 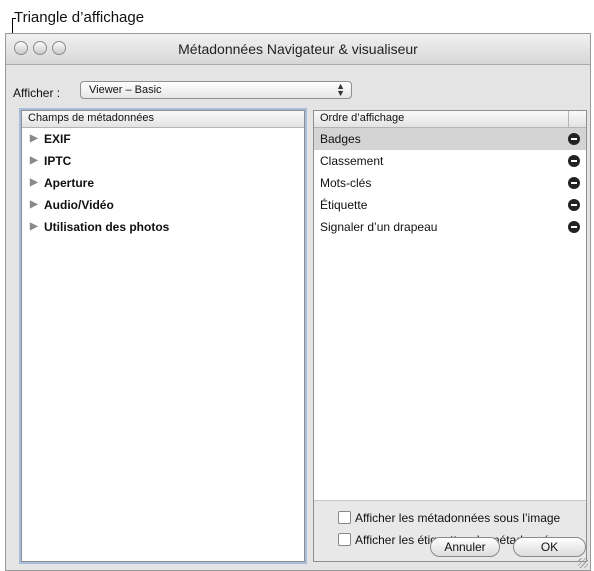 I want to click on display-order-label: Étiquette, so click(x=344, y=205).